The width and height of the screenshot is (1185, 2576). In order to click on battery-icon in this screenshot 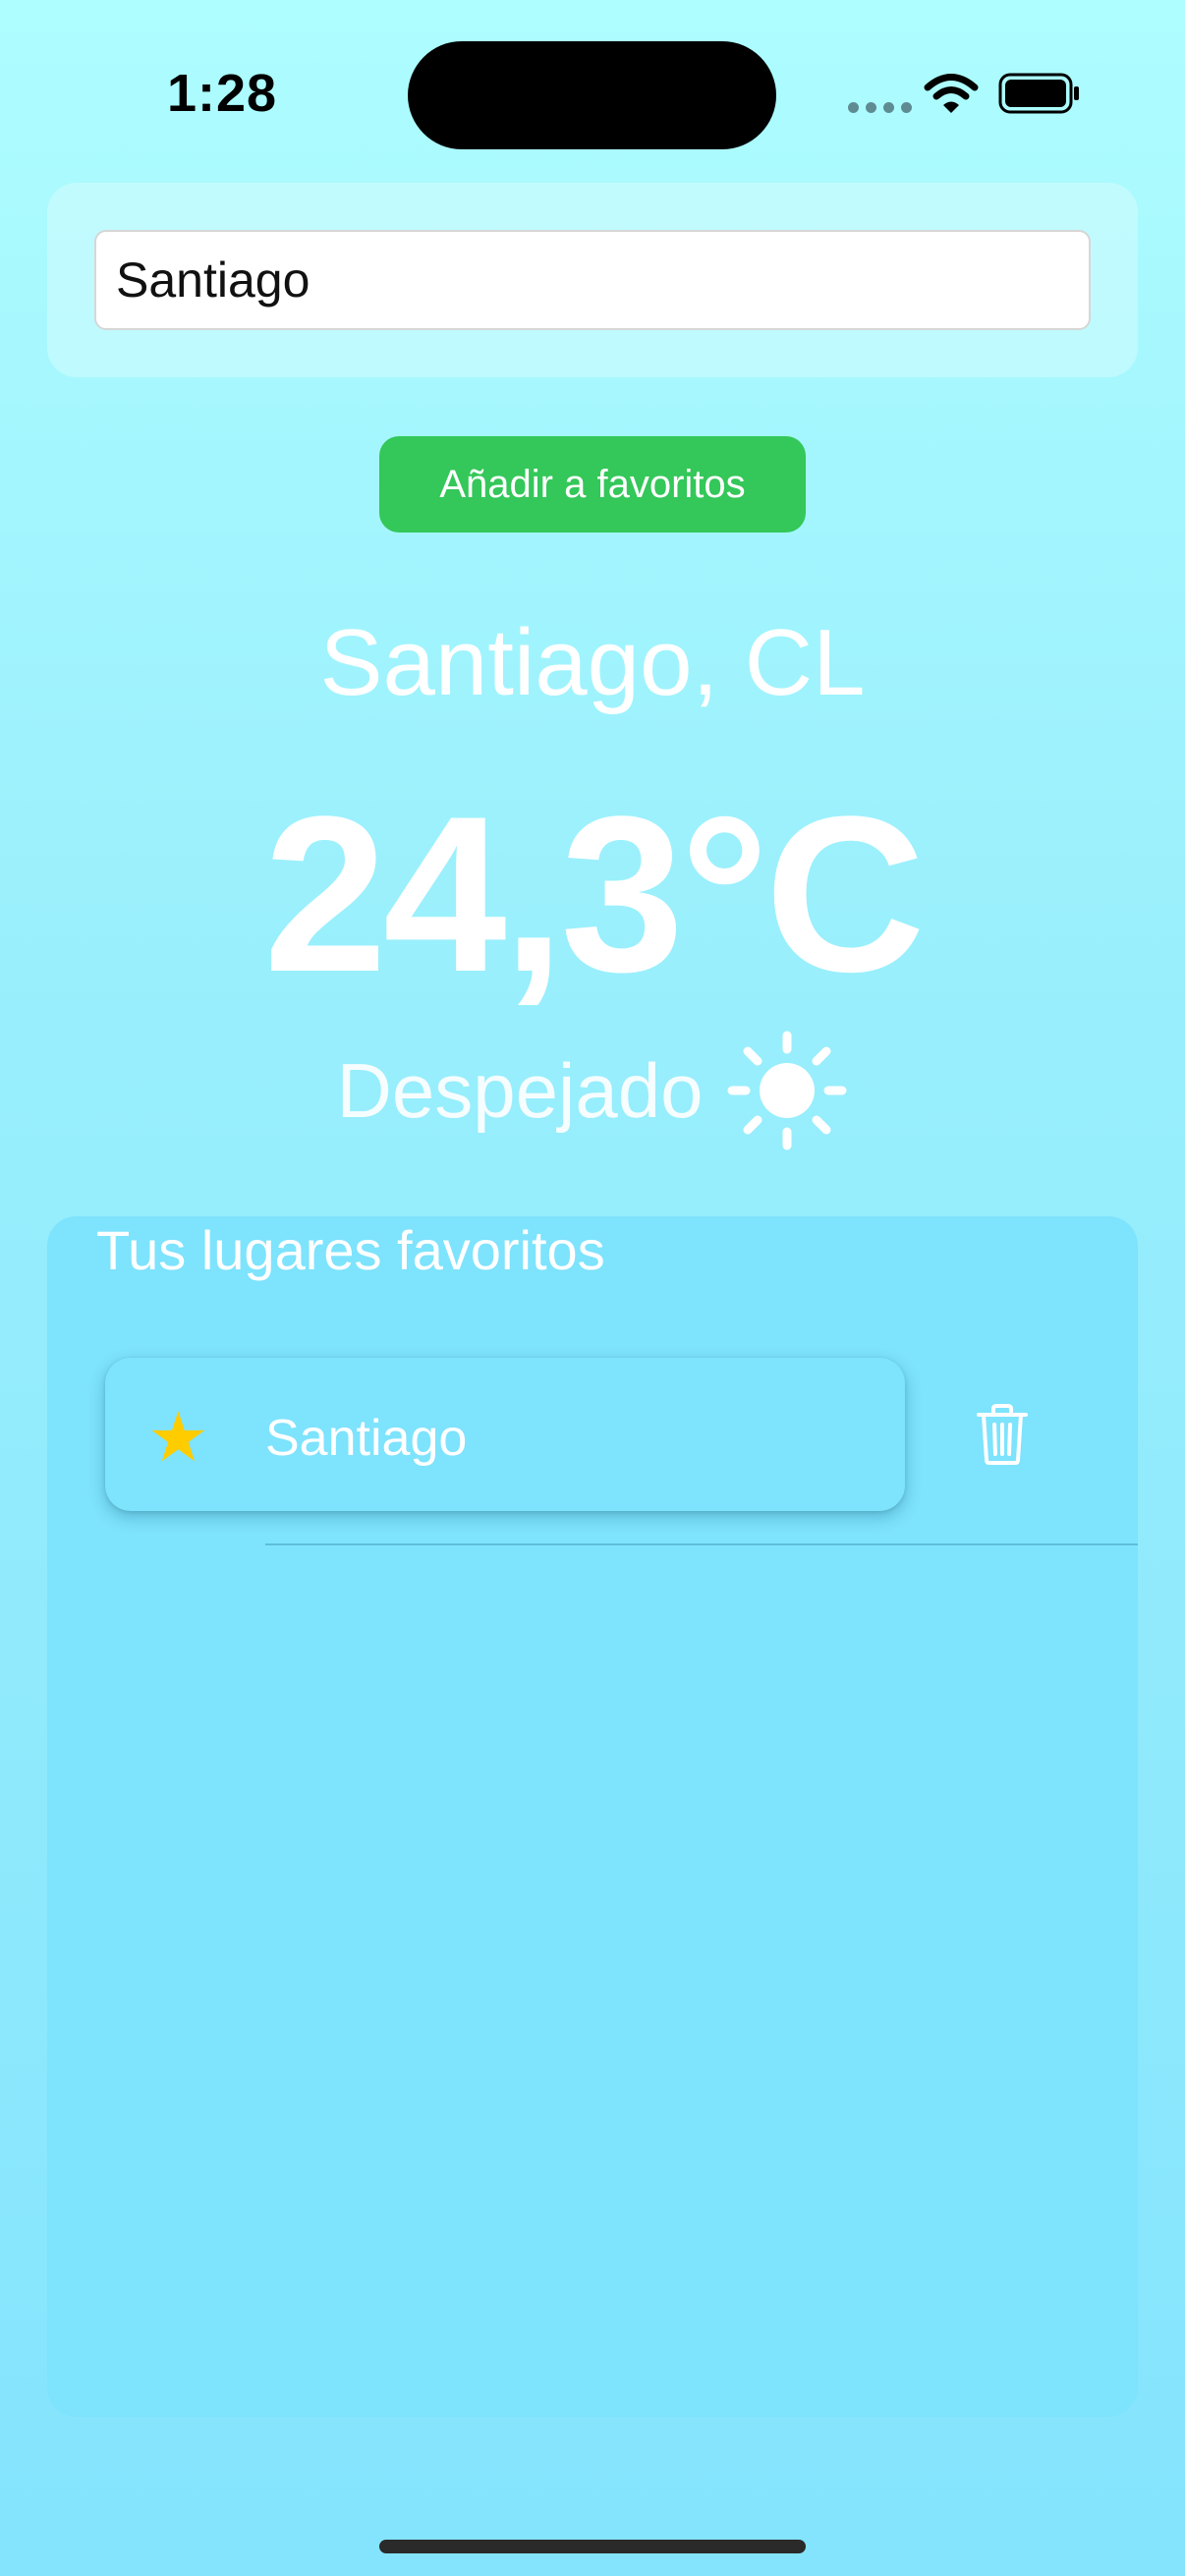, I will do `click(1038, 93)`.